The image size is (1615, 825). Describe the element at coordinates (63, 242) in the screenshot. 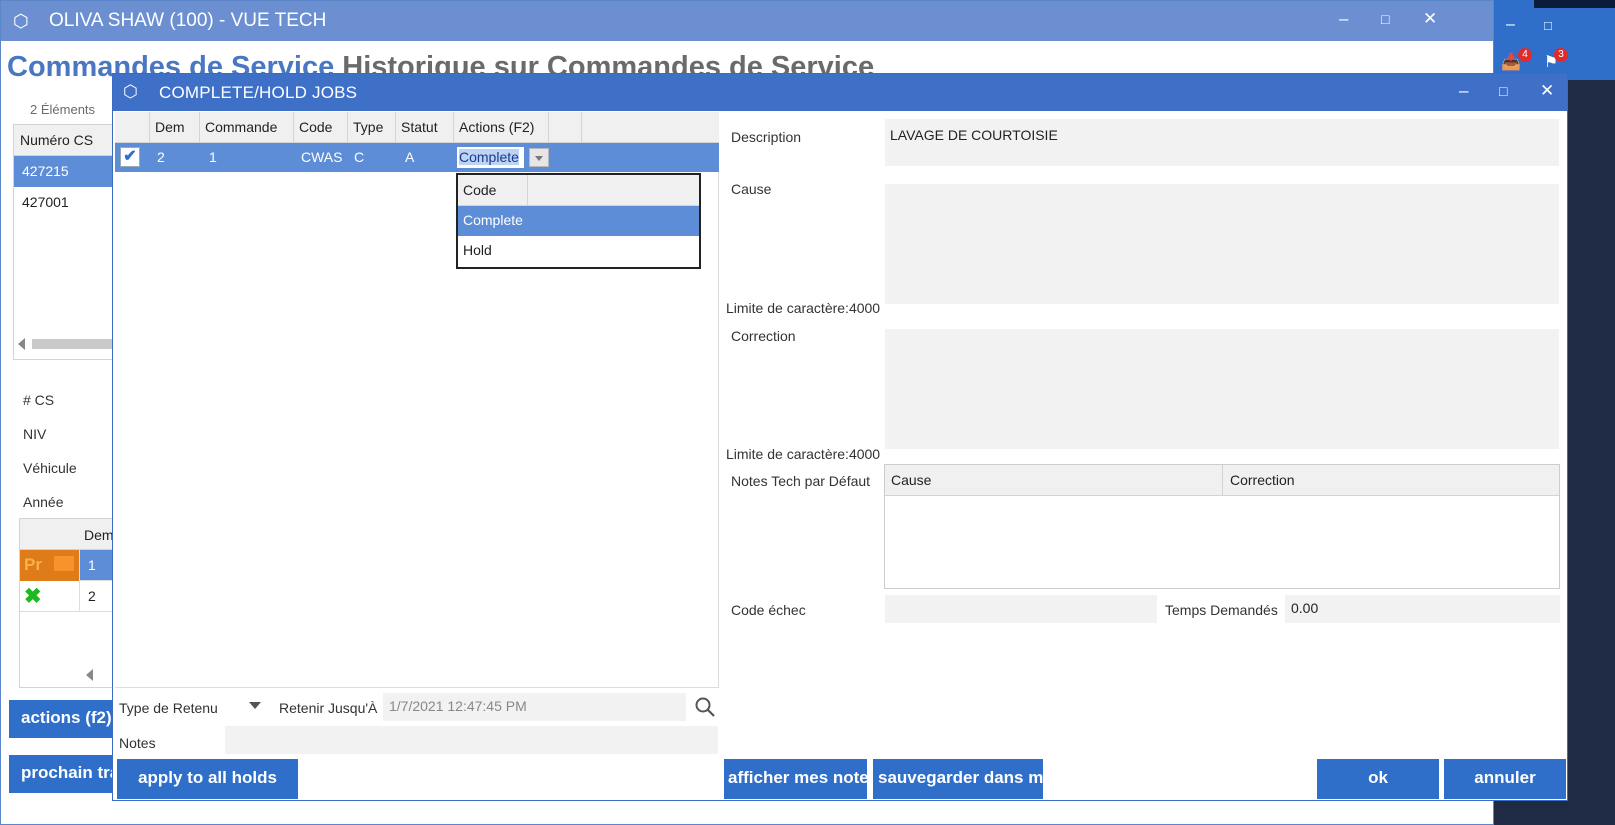

I see `service-order-table: Numéro CS 427215 427001` at that location.